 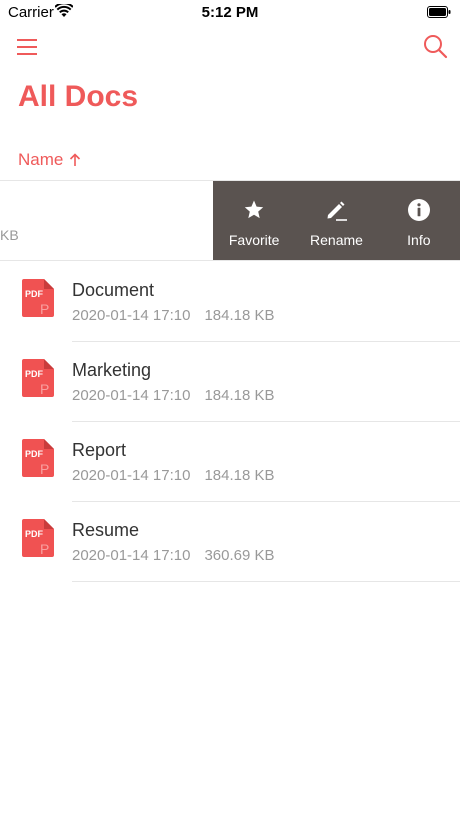 I want to click on arrow-up-icon, so click(x=75, y=159).